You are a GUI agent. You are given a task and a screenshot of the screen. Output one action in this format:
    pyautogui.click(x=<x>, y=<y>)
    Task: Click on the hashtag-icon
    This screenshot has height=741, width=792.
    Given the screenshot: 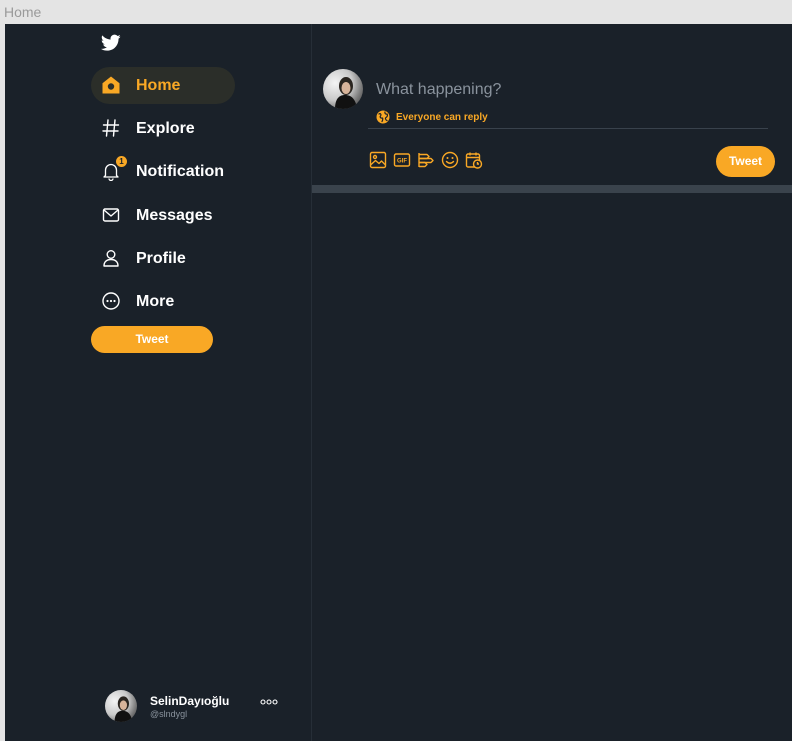 What is the action you would take?
    pyautogui.click(x=111, y=128)
    